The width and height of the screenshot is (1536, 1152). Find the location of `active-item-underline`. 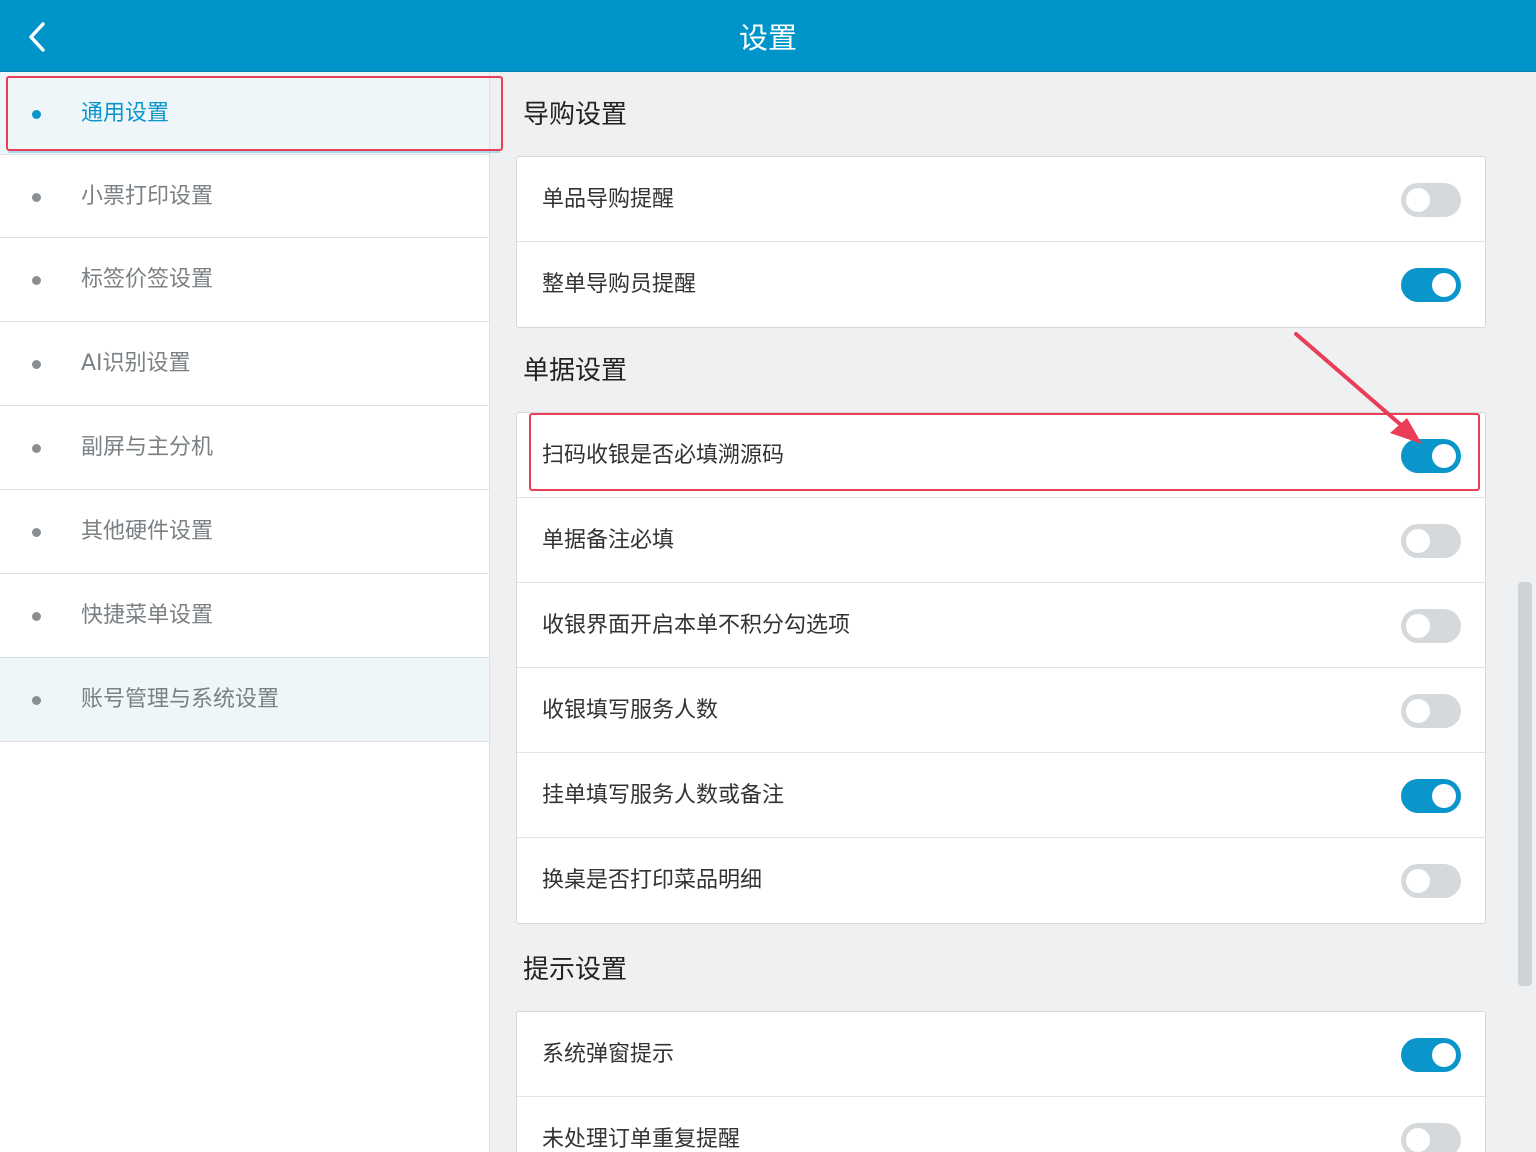

active-item-underline is located at coordinates (254, 152).